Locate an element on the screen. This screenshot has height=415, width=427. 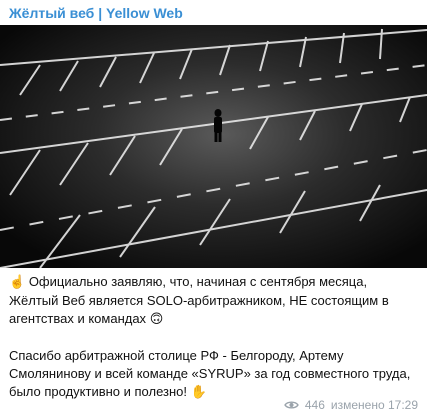
edited-timestamp: изменено 17:29 is located at coordinates (374, 405).